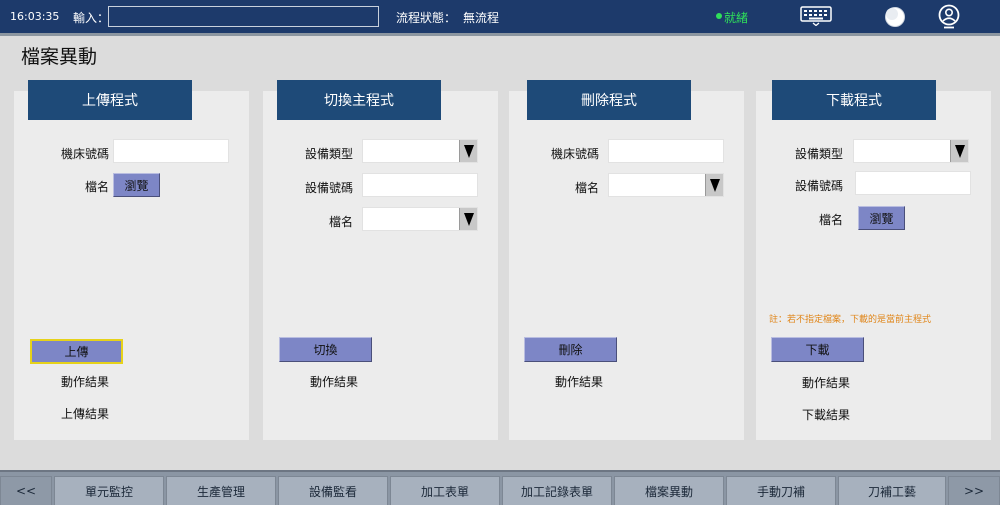 The image size is (1000, 505). Describe the element at coordinates (26, 490) in the screenshot. I see `nav-prev-button: <<` at that location.